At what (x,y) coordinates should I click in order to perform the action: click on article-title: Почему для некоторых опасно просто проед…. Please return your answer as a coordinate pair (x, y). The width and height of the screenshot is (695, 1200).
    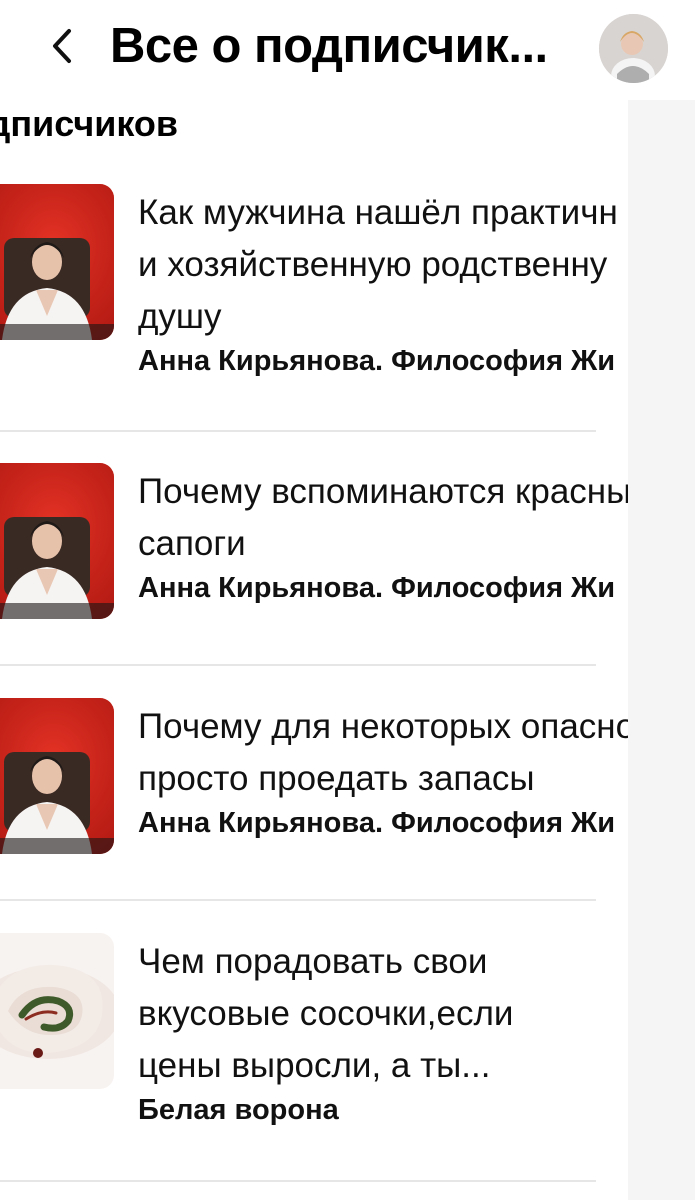
    Looking at the image, I should click on (383, 752).